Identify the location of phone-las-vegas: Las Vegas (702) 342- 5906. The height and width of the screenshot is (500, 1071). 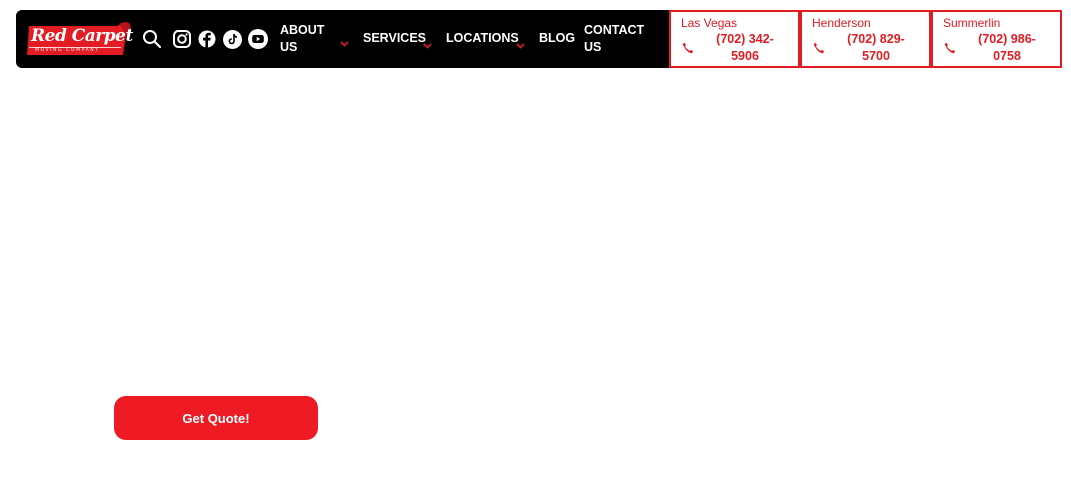
(734, 39).